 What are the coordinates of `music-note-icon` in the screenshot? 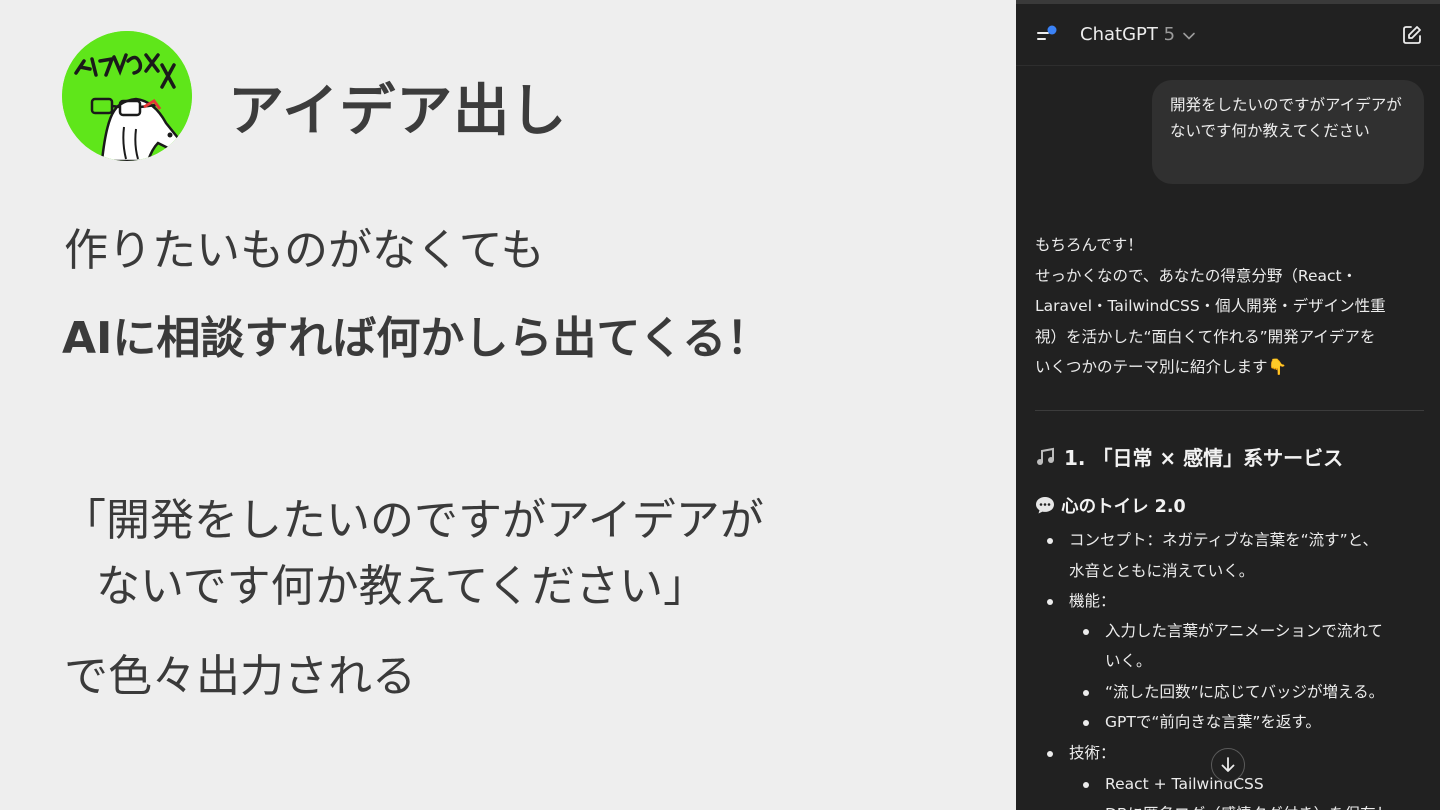 It's located at (1046, 459).